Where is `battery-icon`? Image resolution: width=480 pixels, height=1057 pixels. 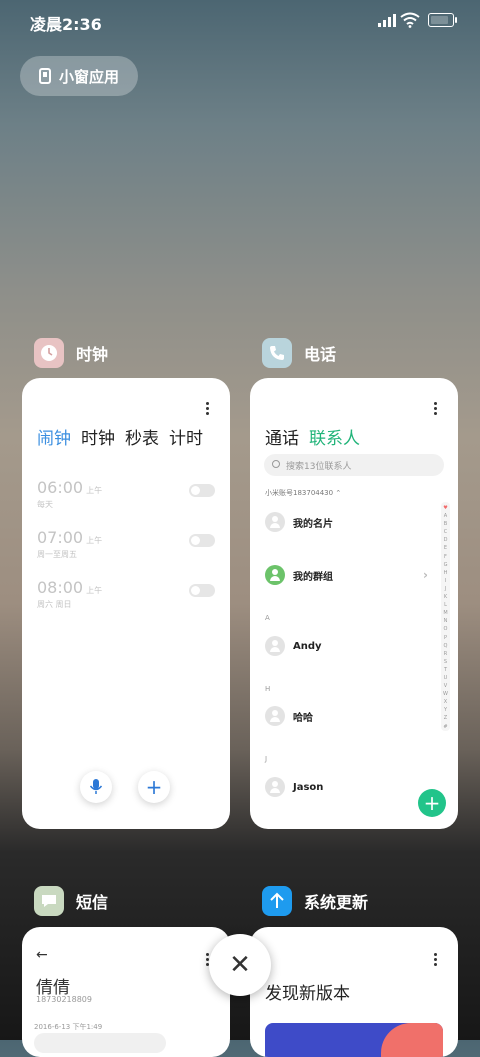
battery-icon is located at coordinates (442, 20).